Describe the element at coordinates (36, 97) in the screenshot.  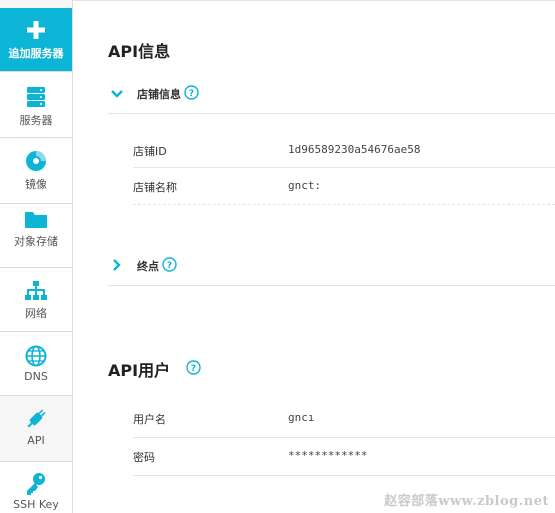
I see `server-icon` at that location.